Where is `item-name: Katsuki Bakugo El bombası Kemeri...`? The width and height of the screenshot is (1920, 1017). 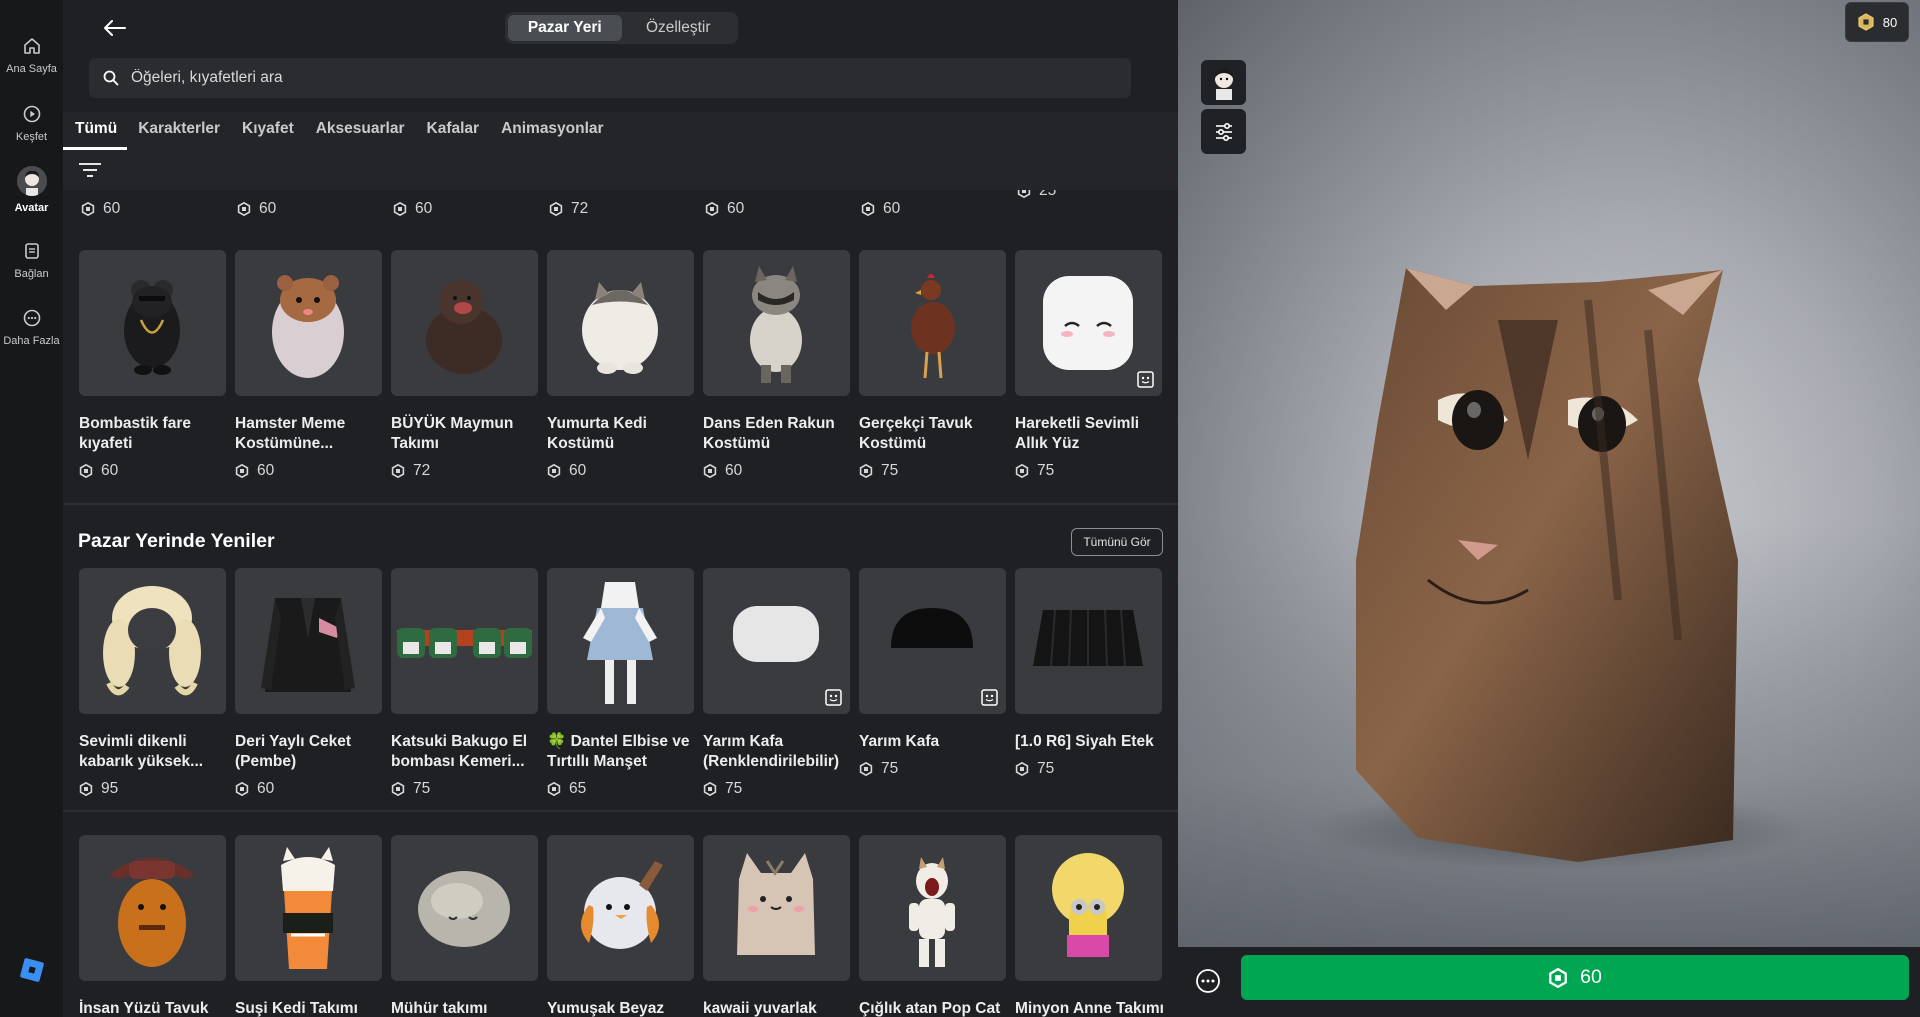
item-name: Katsuki Bakugo El bombası Kemeri... is located at coordinates (459, 751).